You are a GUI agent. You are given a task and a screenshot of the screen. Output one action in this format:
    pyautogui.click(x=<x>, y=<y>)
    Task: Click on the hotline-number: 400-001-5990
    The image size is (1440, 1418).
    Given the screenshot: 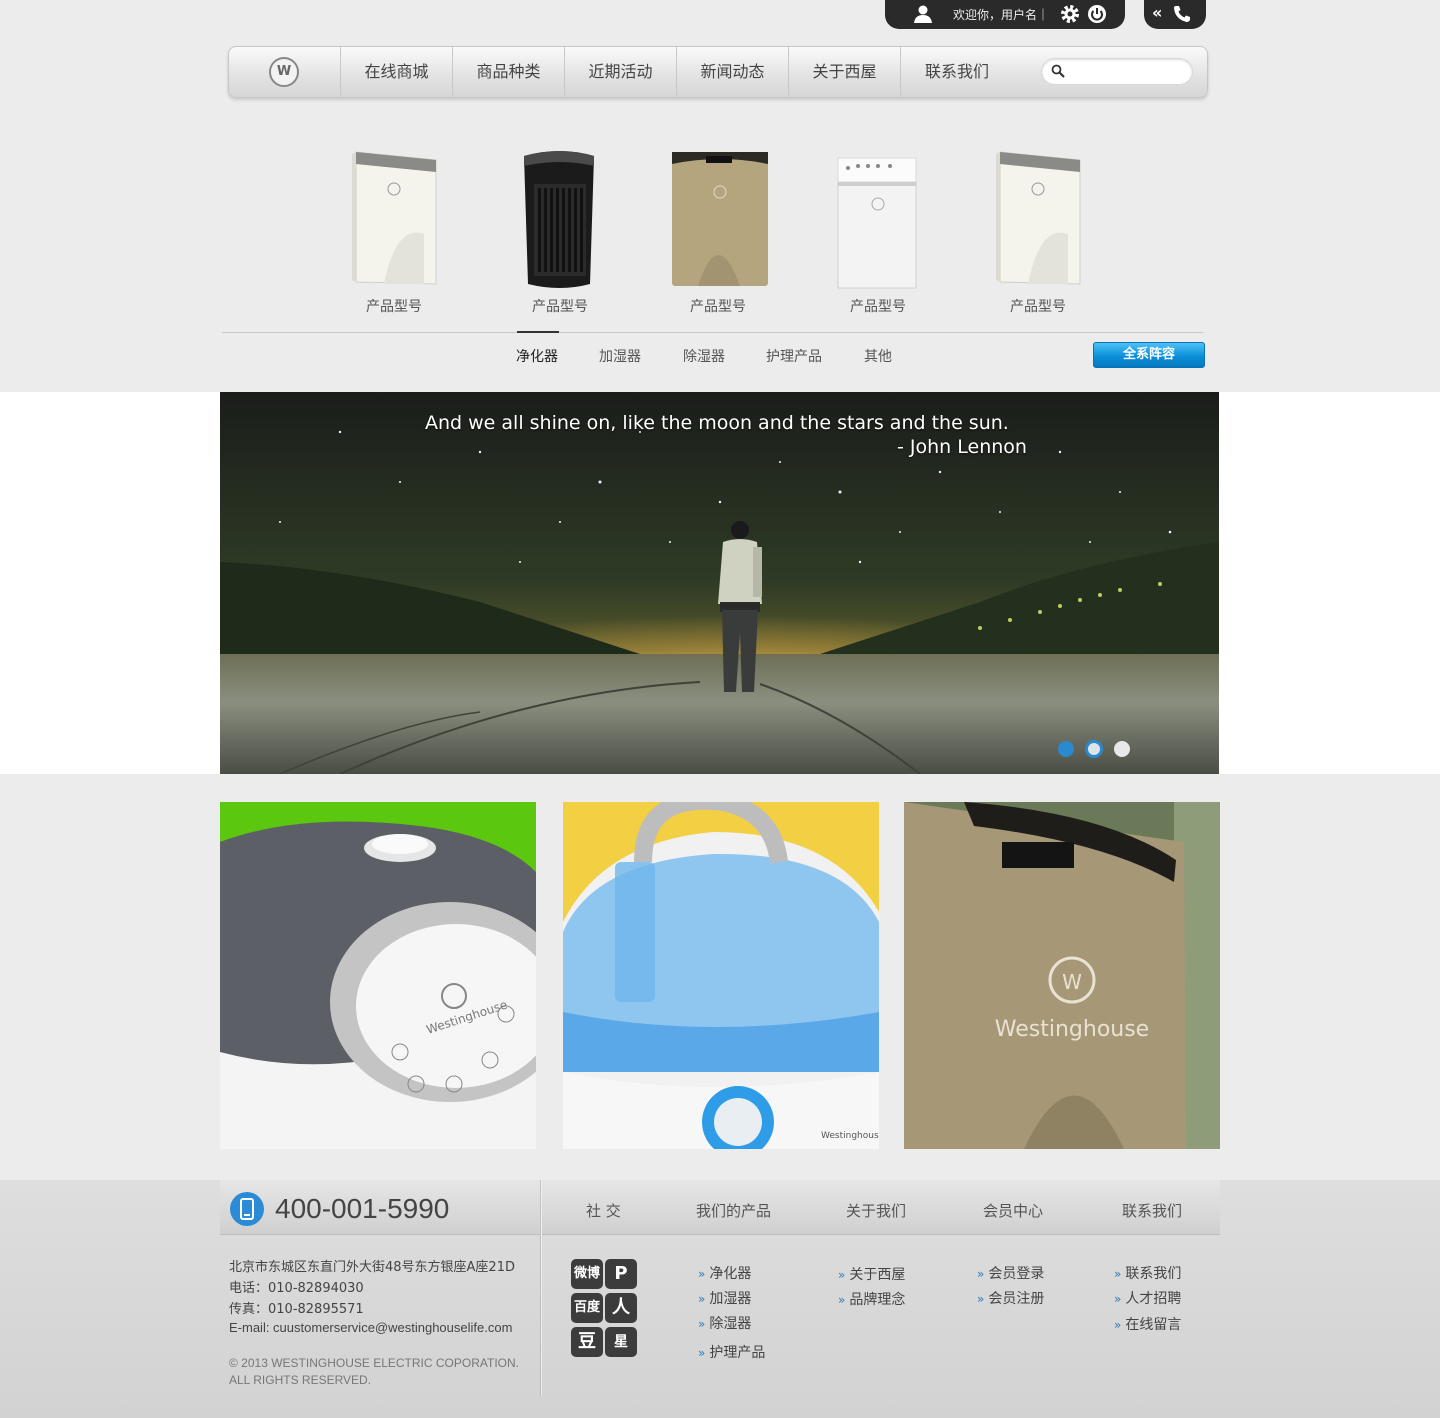 What is the action you would take?
    pyautogui.click(x=362, y=1208)
    